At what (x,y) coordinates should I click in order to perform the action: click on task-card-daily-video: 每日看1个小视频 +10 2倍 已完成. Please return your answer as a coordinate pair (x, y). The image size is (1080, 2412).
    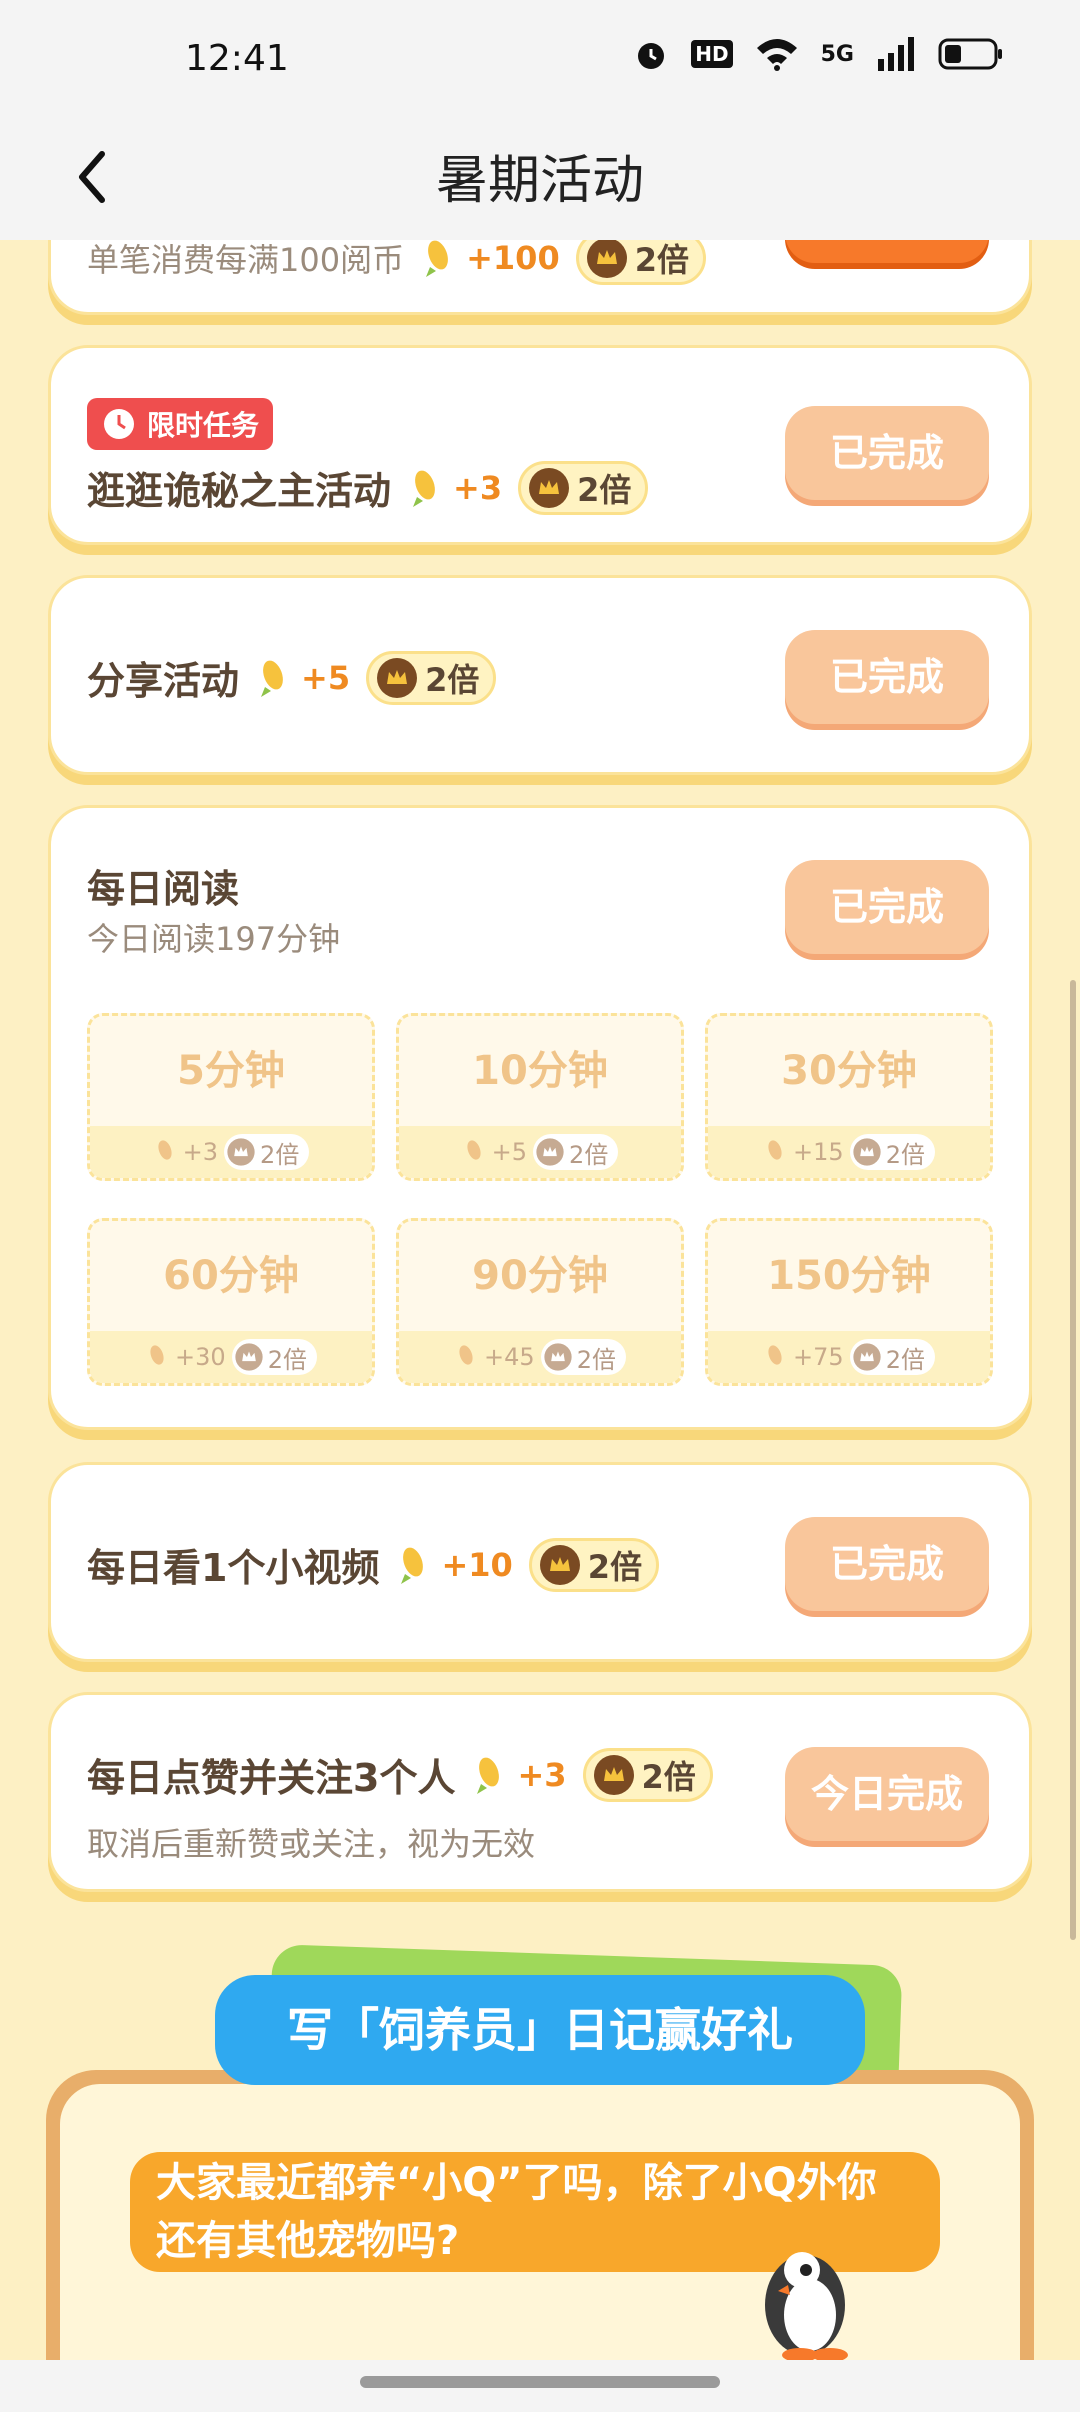
    Looking at the image, I should click on (540, 1562).